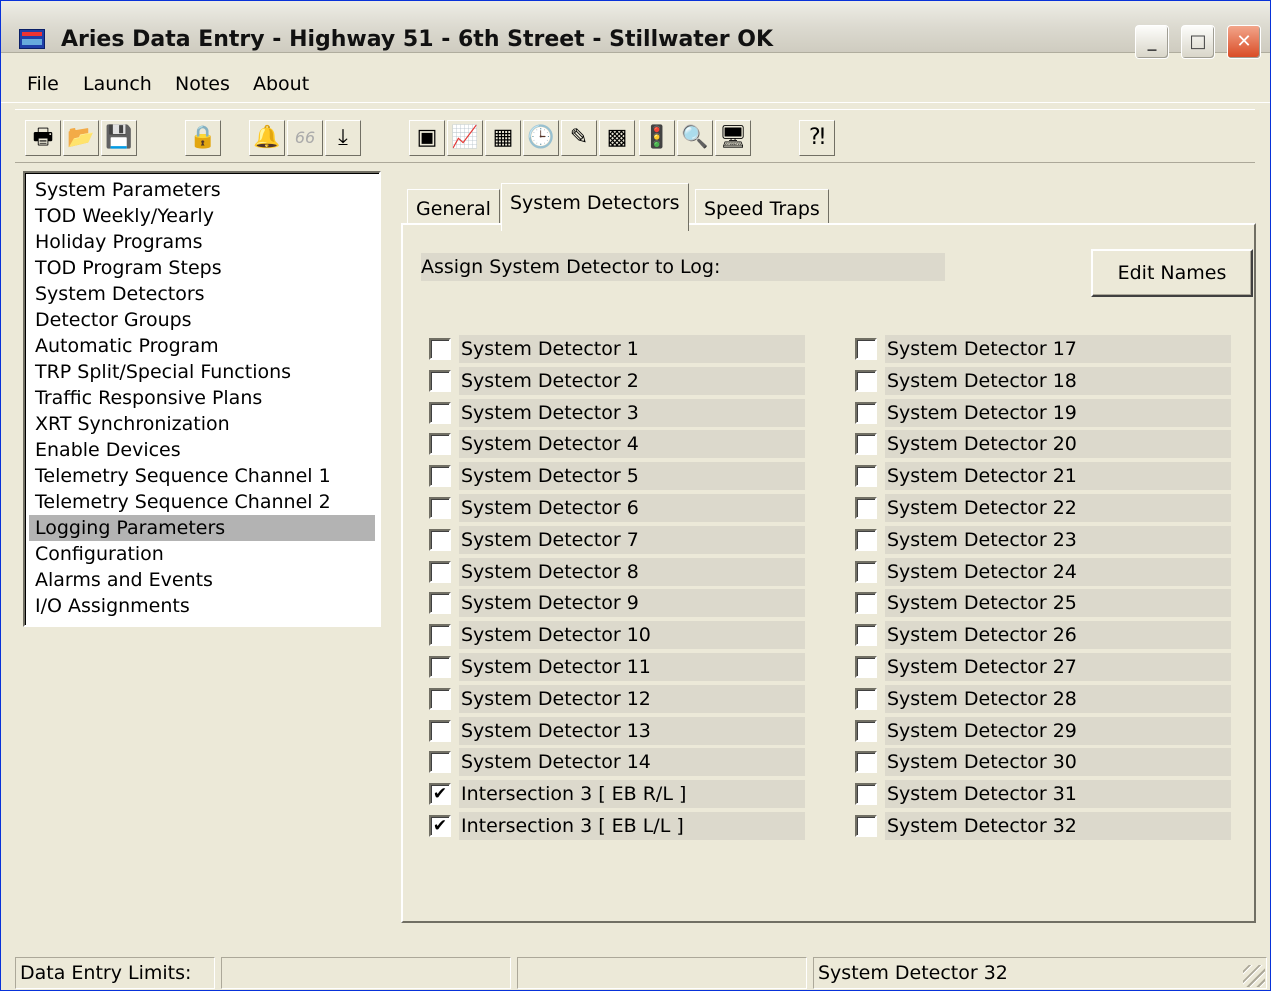 Image resolution: width=1271 pixels, height=991 pixels. What do you see at coordinates (632, 730) in the screenshot?
I see `detector-label: System Detector 13` at bounding box center [632, 730].